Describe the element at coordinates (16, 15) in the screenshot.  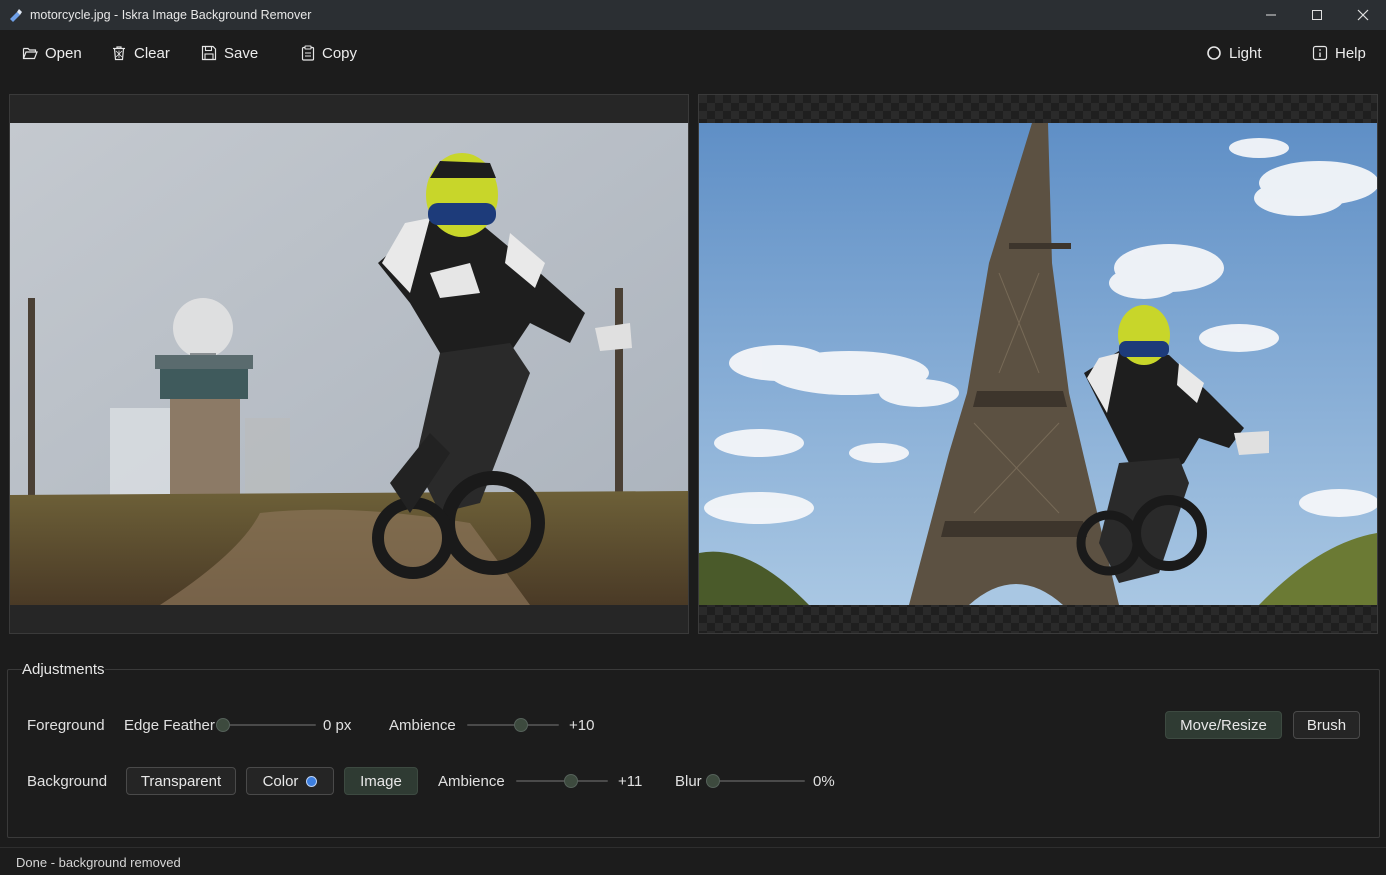
I see `app-icon` at that location.